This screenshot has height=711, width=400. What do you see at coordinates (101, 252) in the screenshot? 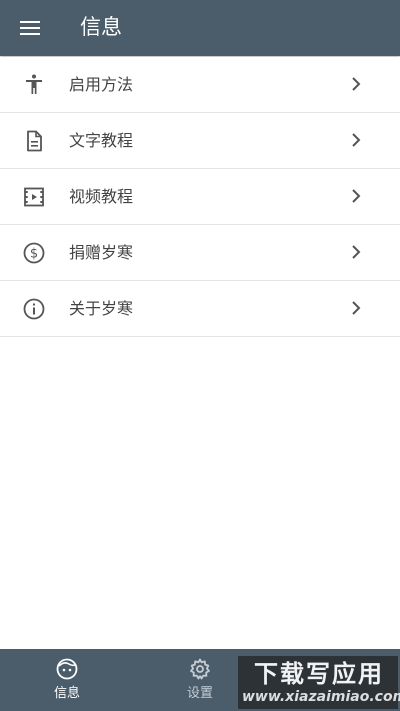
I see `list-item-label: 捐赠岁寒` at bounding box center [101, 252].